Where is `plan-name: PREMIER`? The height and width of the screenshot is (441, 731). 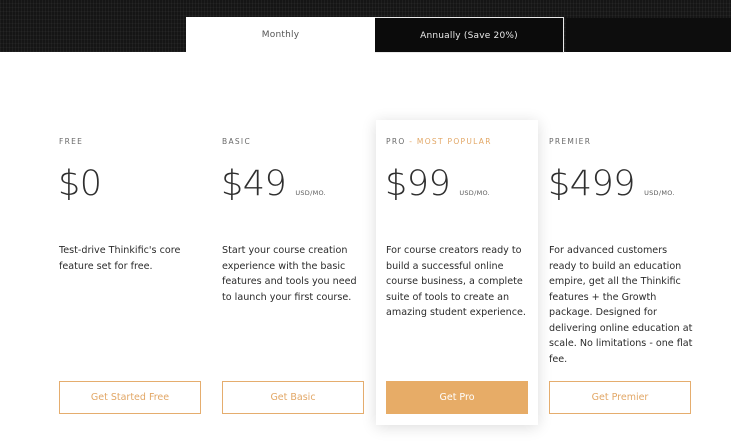 plan-name: PREMIER is located at coordinates (570, 141).